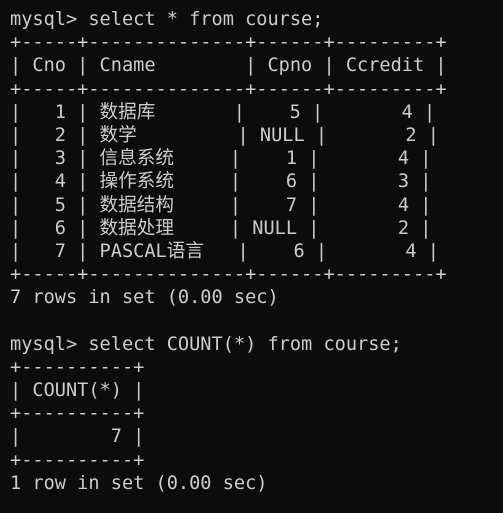 The height and width of the screenshot is (513, 503). Describe the element at coordinates (144, 298) in the screenshot. I see `result-status-line: 7 rows in set (0.00 sec)` at that location.